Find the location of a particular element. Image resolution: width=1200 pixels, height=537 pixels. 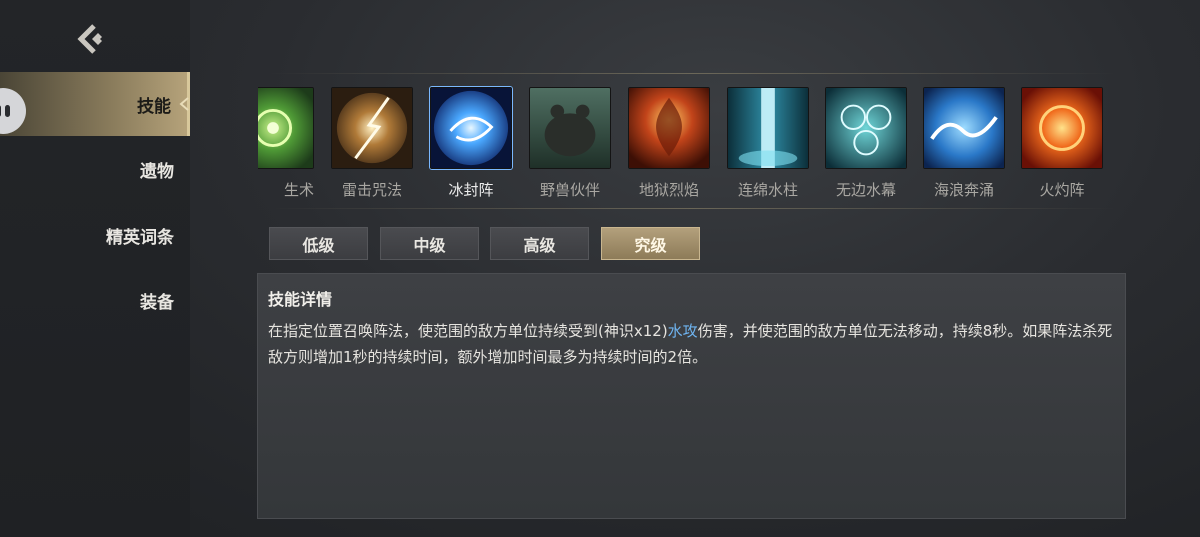

skill-card-selected: 冰封阵 is located at coordinates (471, 143).